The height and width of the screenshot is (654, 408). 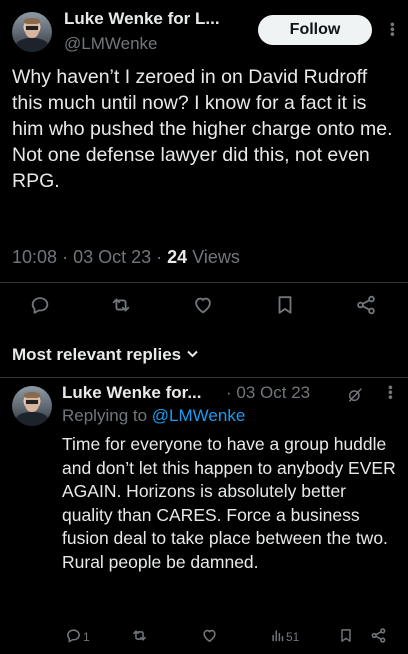 What do you see at coordinates (105, 415) in the screenshot?
I see `replying-to-label: Replying to` at bounding box center [105, 415].